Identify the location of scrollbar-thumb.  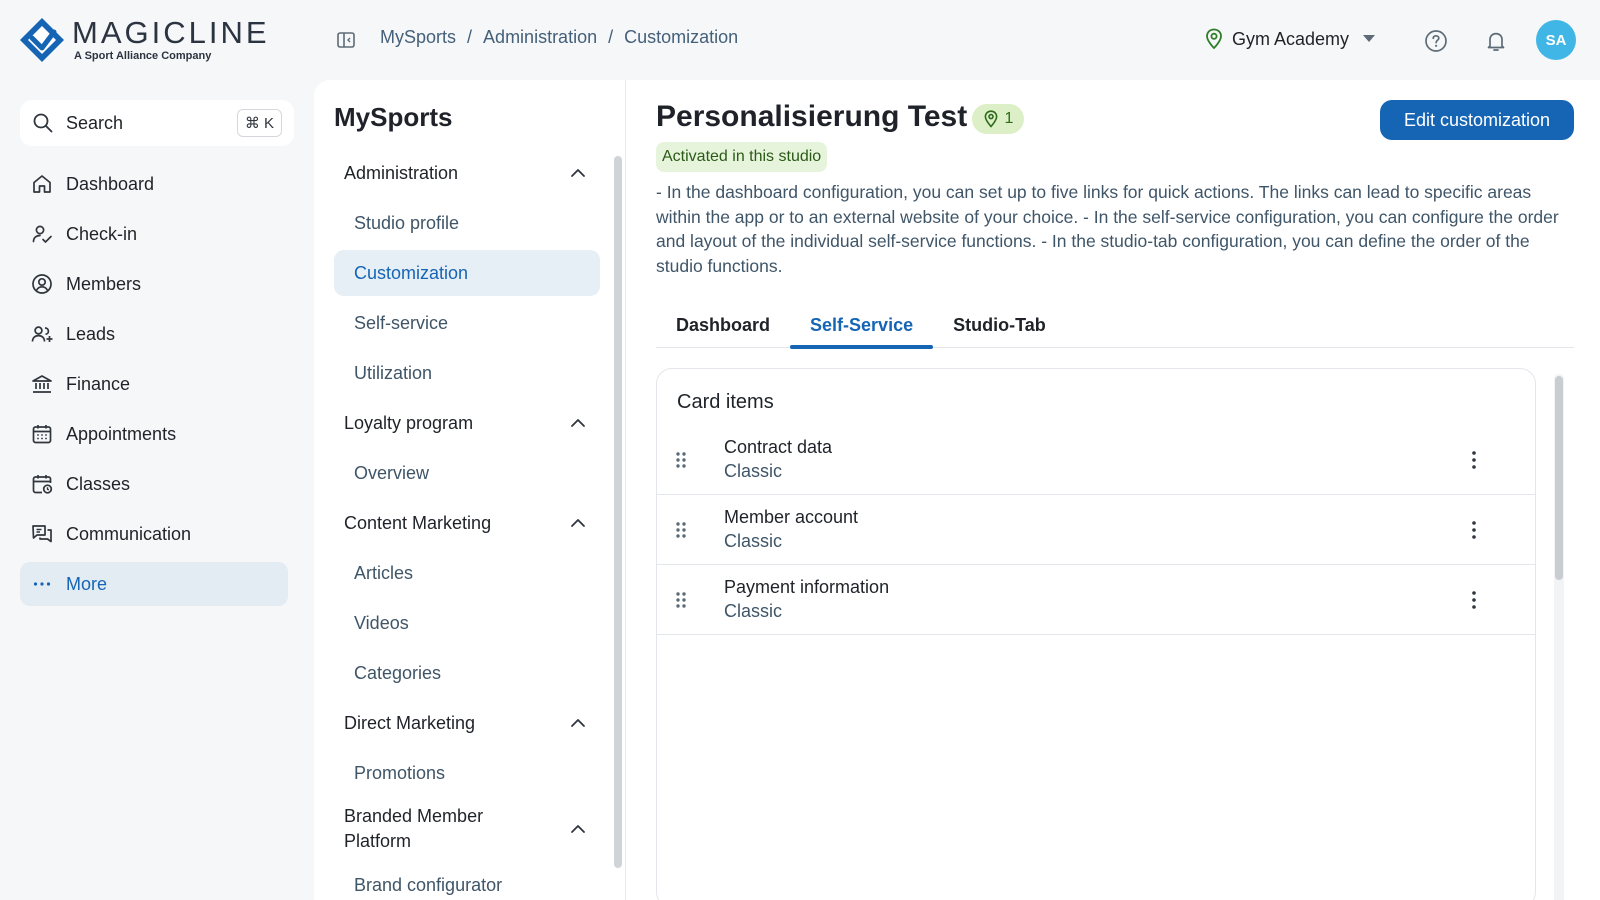
(1559, 478).